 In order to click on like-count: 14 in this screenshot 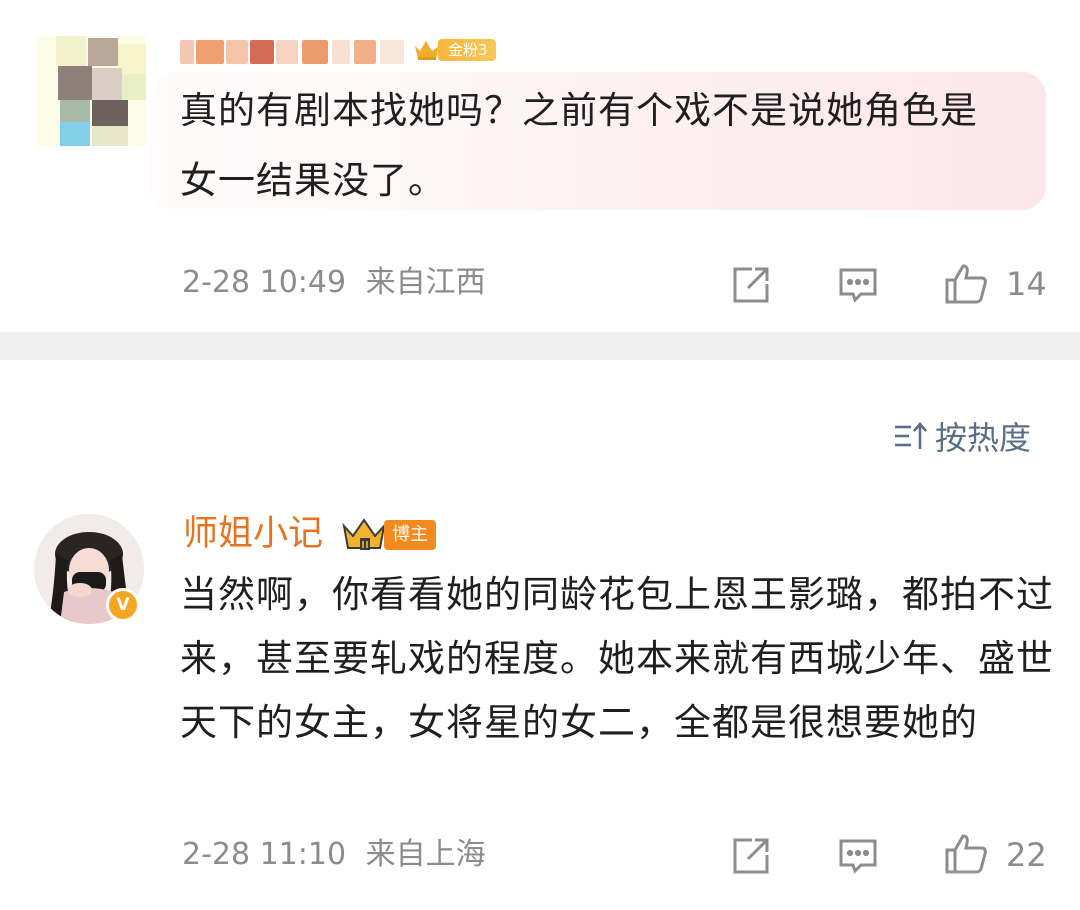, I will do `click(1026, 284)`.